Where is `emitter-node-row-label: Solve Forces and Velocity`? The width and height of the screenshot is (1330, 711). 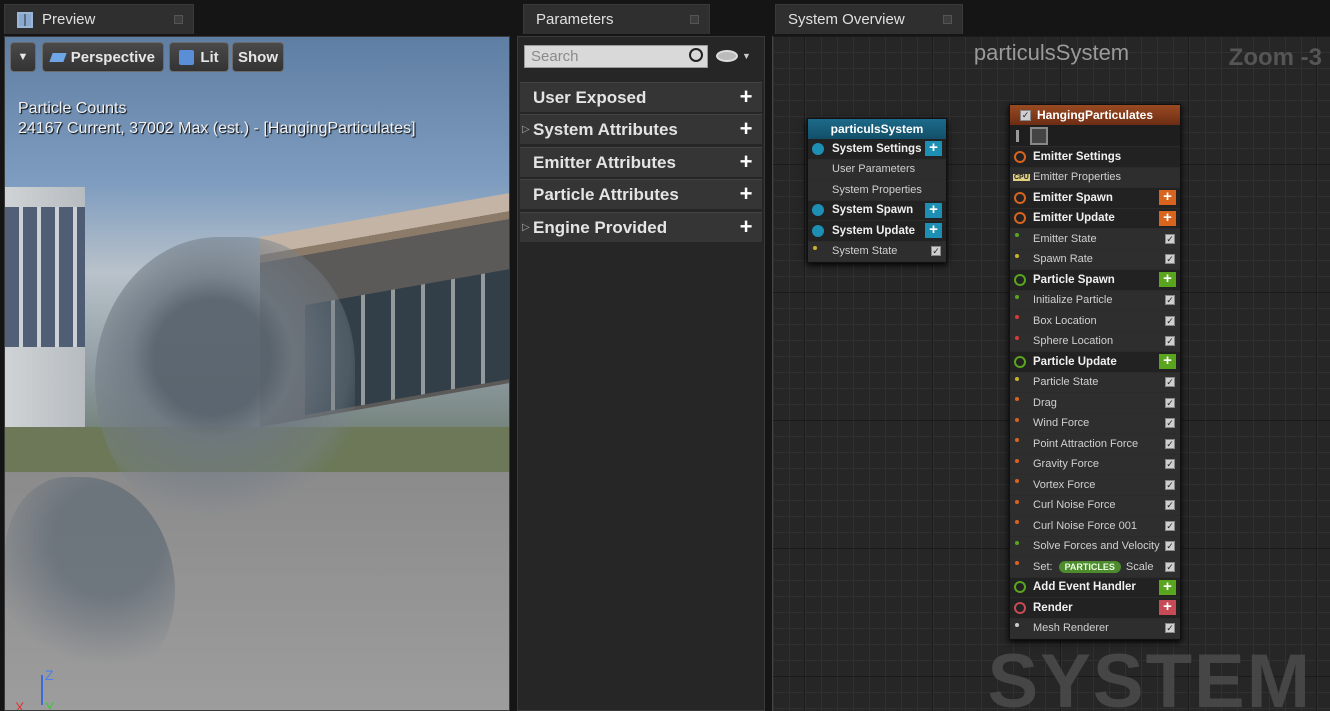 emitter-node-row-label: Solve Forces and Velocity is located at coordinates (1096, 546).